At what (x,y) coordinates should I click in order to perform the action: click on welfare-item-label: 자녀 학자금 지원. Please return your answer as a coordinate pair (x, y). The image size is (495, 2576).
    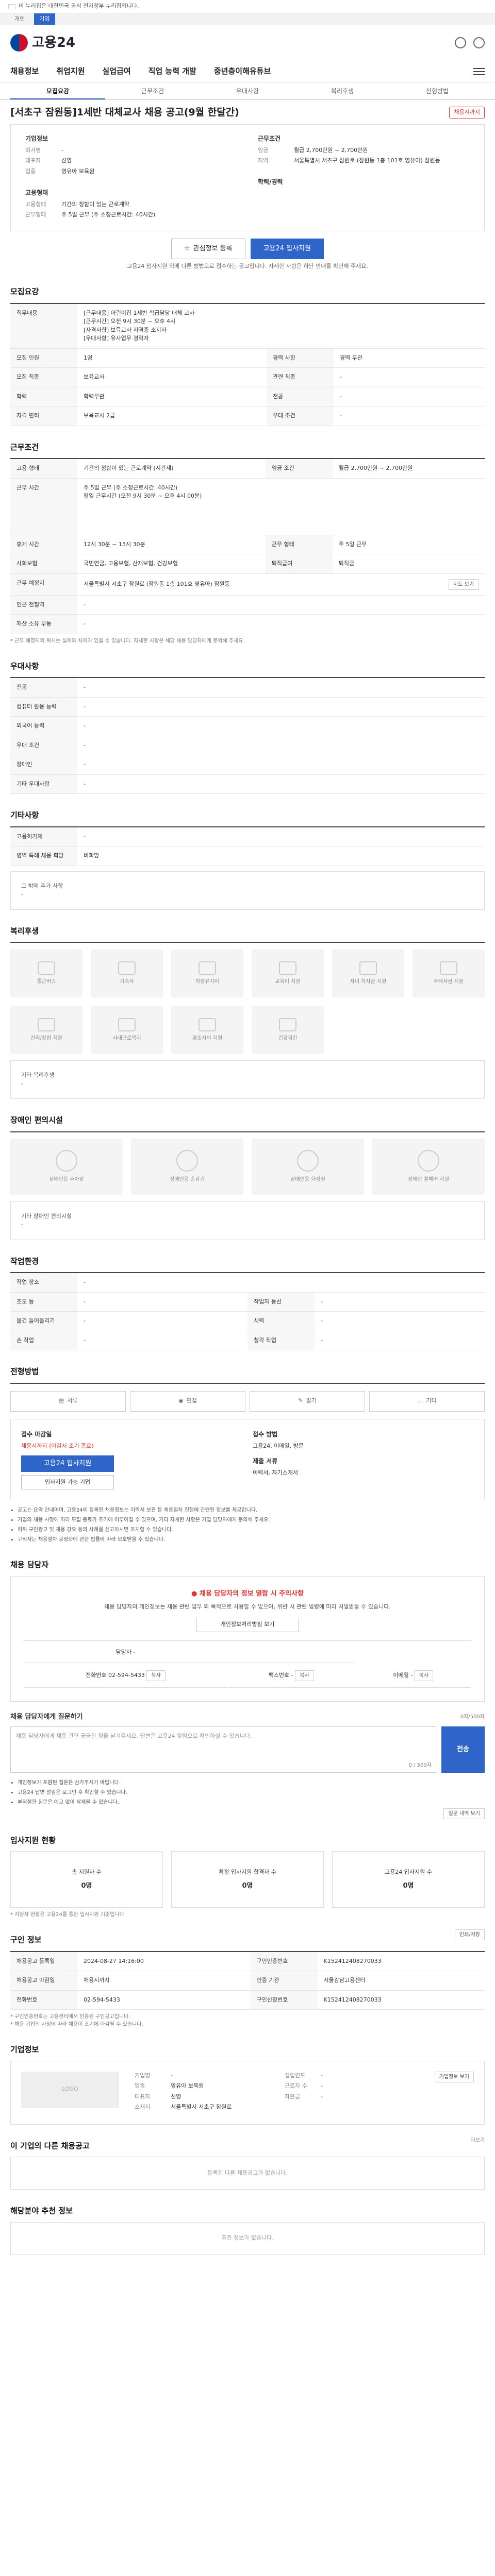
    Looking at the image, I should click on (369, 981).